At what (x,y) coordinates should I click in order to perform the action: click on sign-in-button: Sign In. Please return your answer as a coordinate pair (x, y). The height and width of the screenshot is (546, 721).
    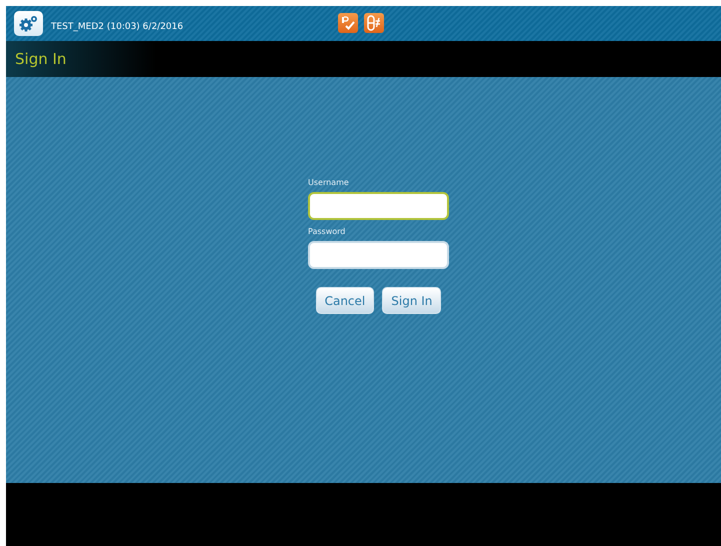
    Looking at the image, I should click on (412, 300).